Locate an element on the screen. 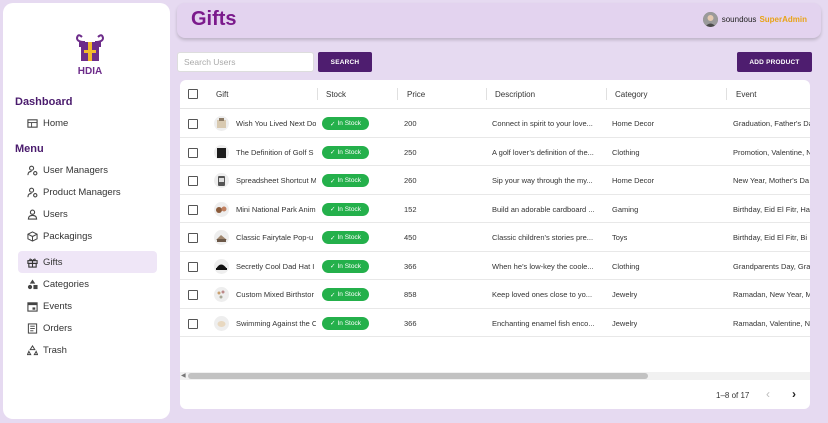 Image resolution: width=828 pixels, height=423 pixels. sidebar-item-users: Users is located at coordinates (87, 214).